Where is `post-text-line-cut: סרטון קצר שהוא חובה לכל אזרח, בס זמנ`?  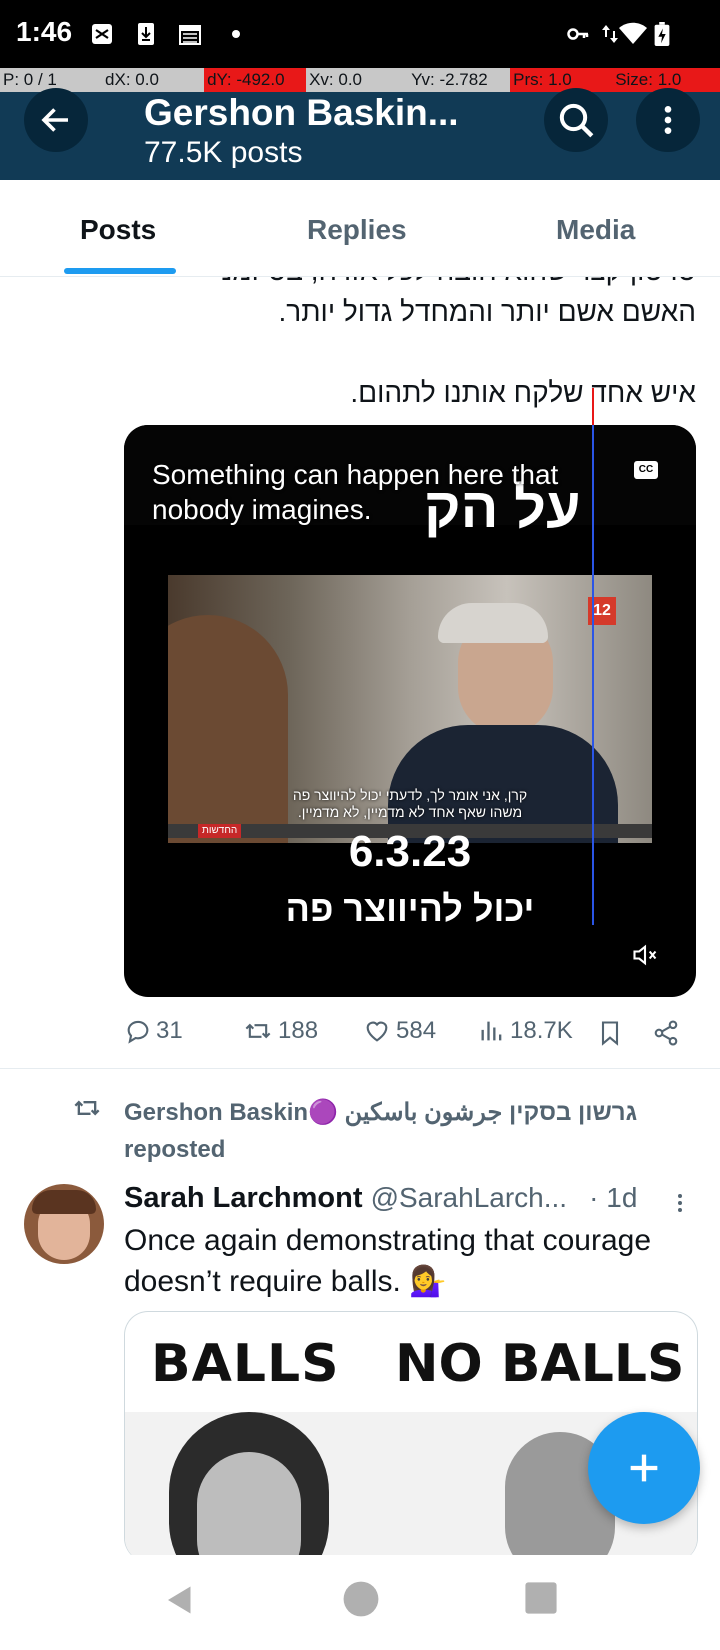
post-text-line-cut: סרטון קצר שהוא חובה לכל אזרח, בס זמנ is located at coordinates (458, 282).